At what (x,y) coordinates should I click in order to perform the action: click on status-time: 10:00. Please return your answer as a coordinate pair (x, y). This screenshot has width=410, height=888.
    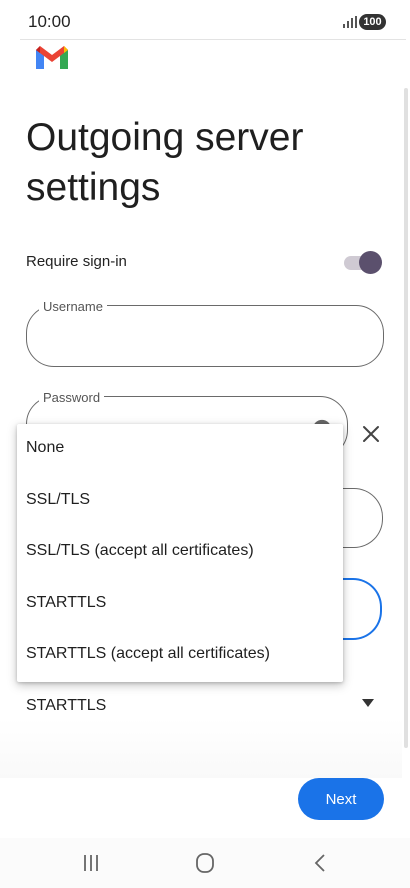
    Looking at the image, I should click on (49, 21).